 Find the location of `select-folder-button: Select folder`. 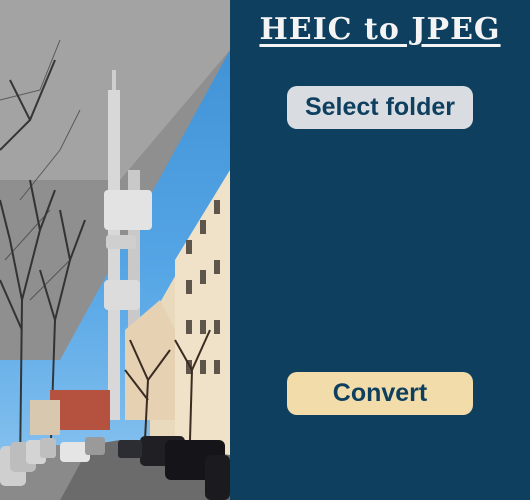

select-folder-button: Select folder is located at coordinates (380, 107).